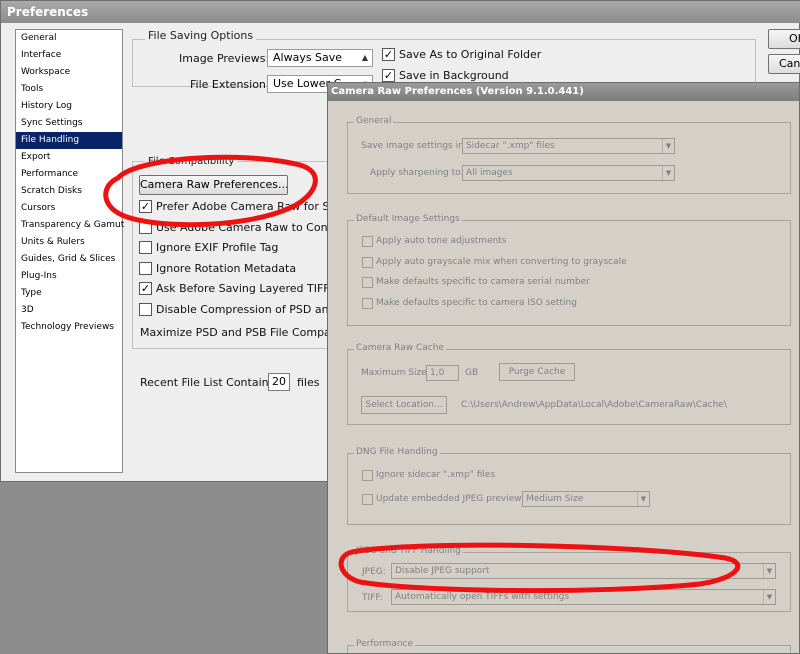  I want to click on ok-button: OK, so click(784, 39).